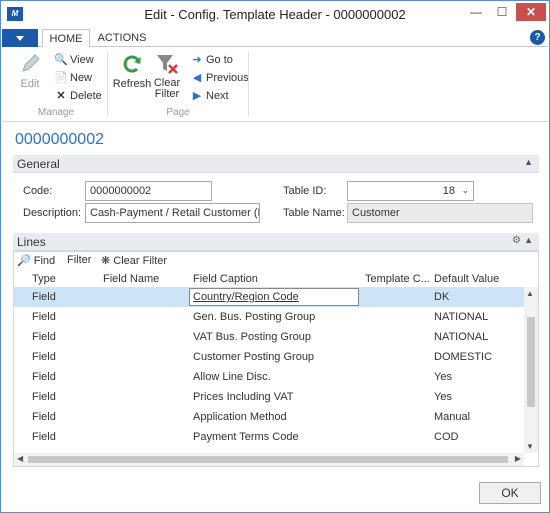  I want to click on cell-field-caption: Application Method, so click(240, 417).